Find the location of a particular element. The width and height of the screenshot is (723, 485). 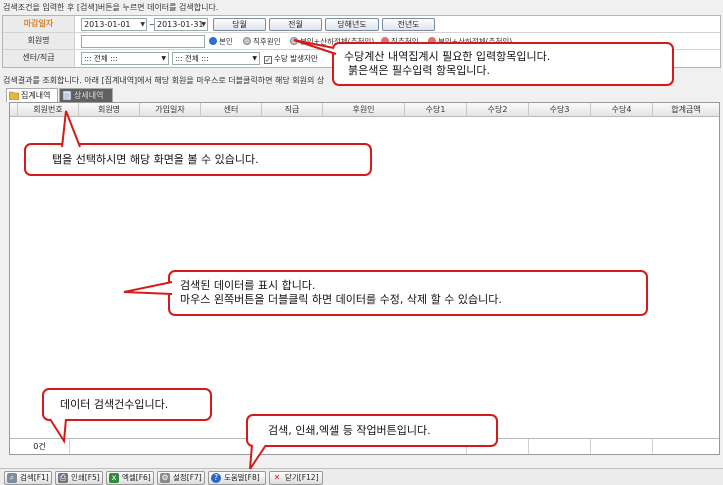

radio-selected-icon is located at coordinates (213, 41).